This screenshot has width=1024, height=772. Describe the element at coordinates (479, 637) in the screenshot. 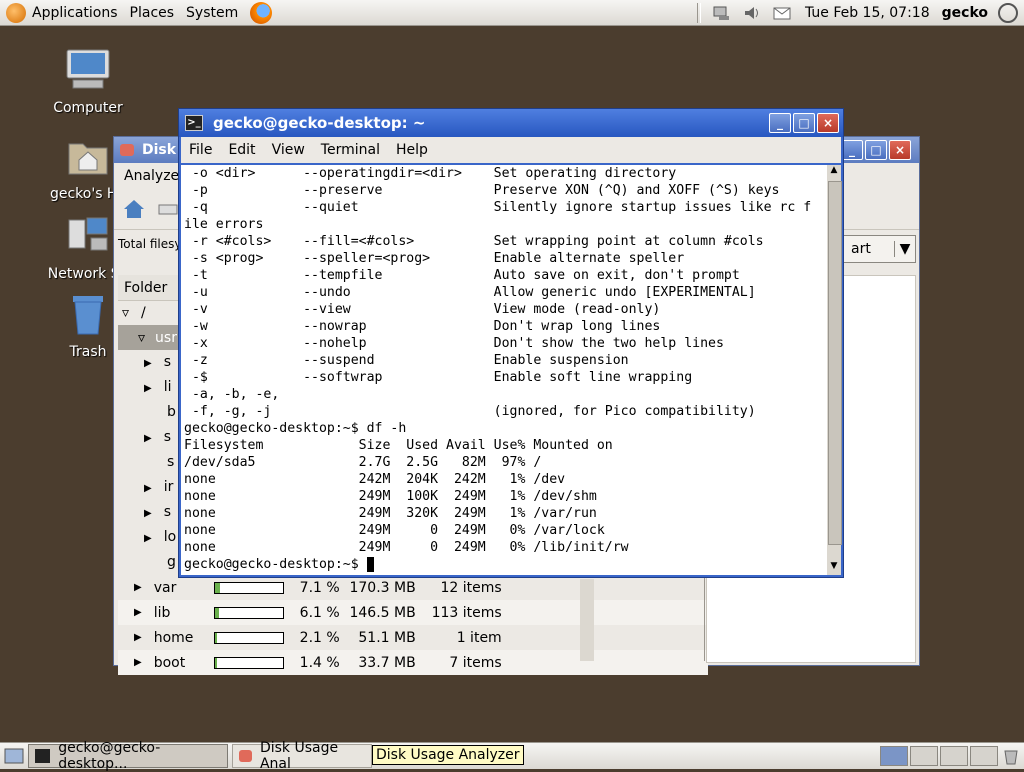

I see `item-count: 1 item` at that location.